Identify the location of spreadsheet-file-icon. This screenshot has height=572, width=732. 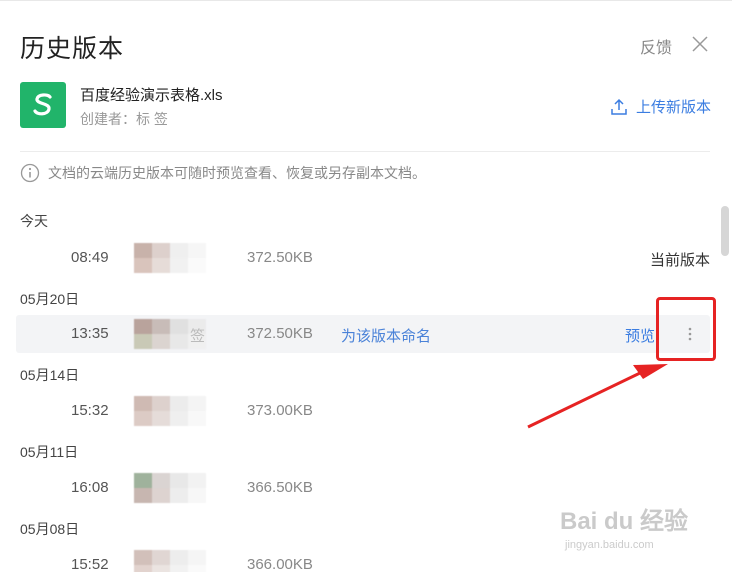
(43, 105).